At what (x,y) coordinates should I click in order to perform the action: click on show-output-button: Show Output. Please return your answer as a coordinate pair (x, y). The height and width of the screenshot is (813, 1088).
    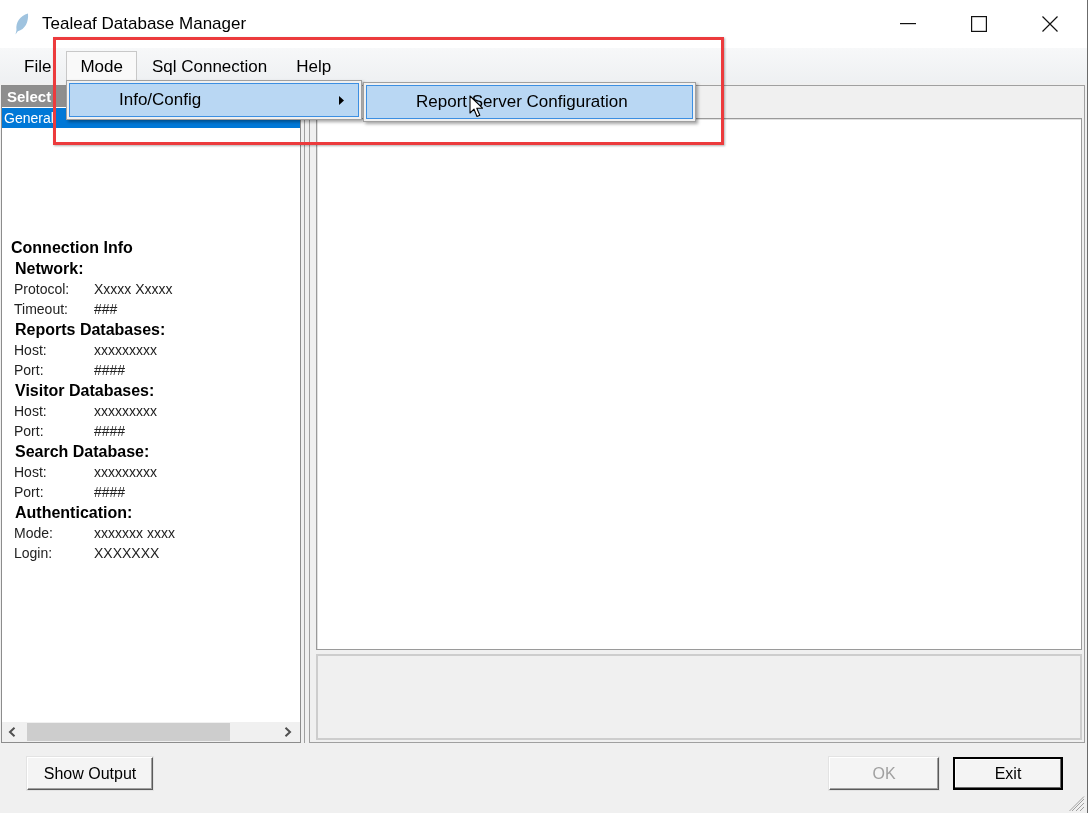
    Looking at the image, I should click on (90, 773).